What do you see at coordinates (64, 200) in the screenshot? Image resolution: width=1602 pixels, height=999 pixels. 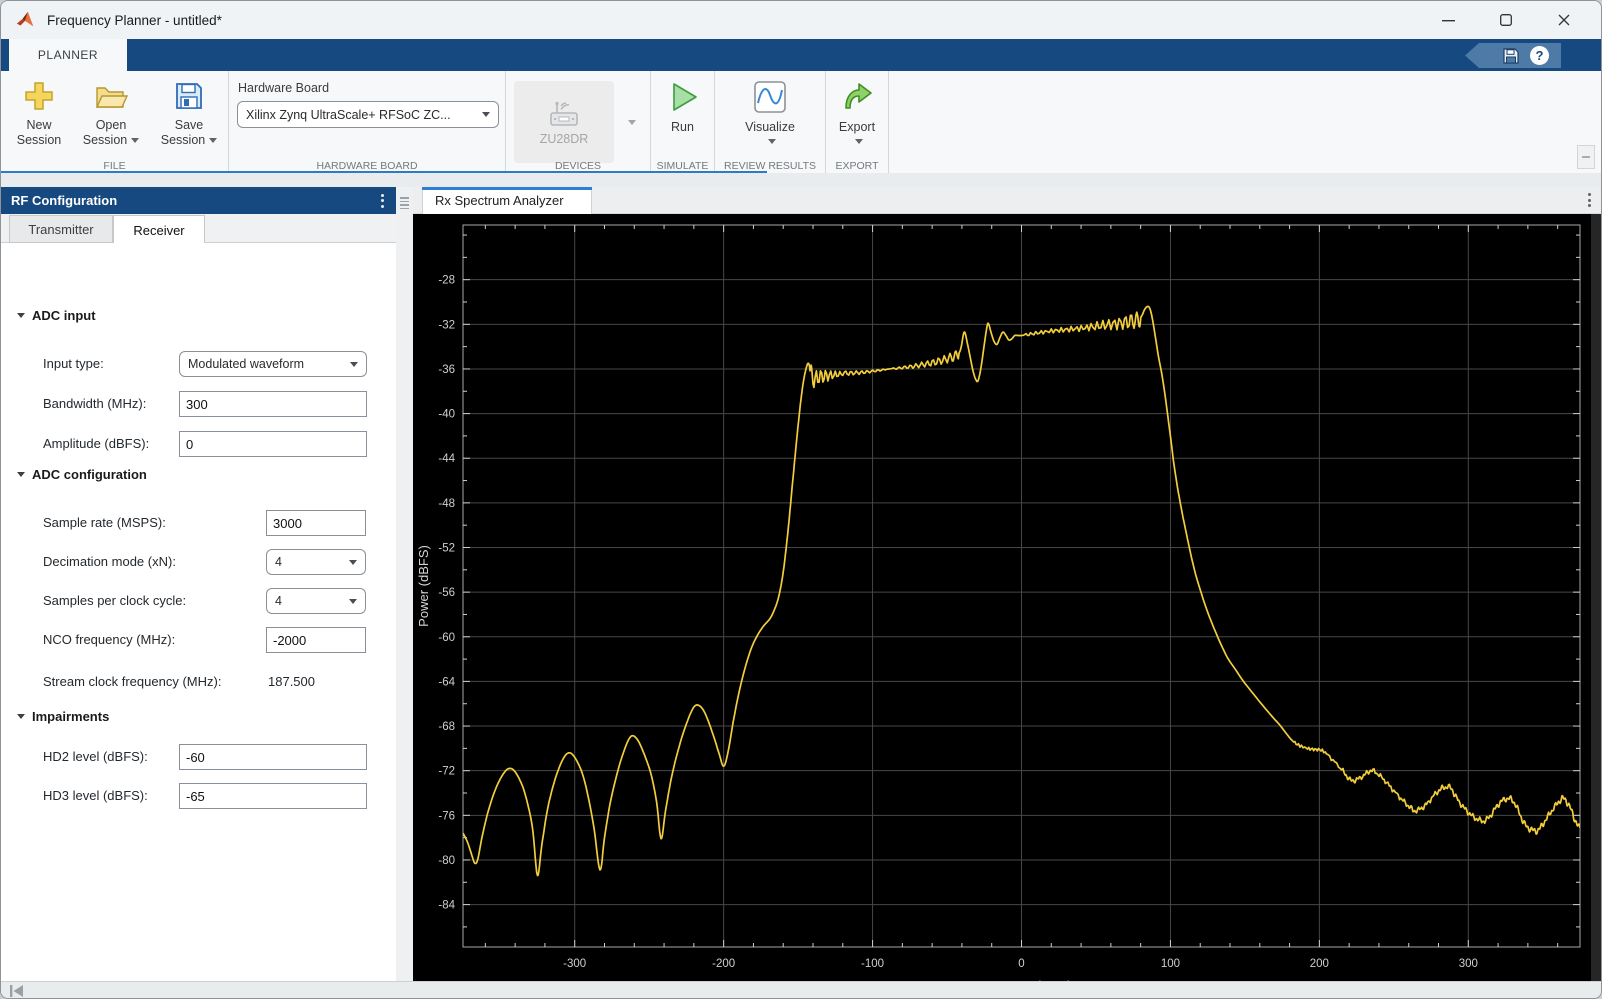 I see `panel-title: RF Configuration` at bounding box center [64, 200].